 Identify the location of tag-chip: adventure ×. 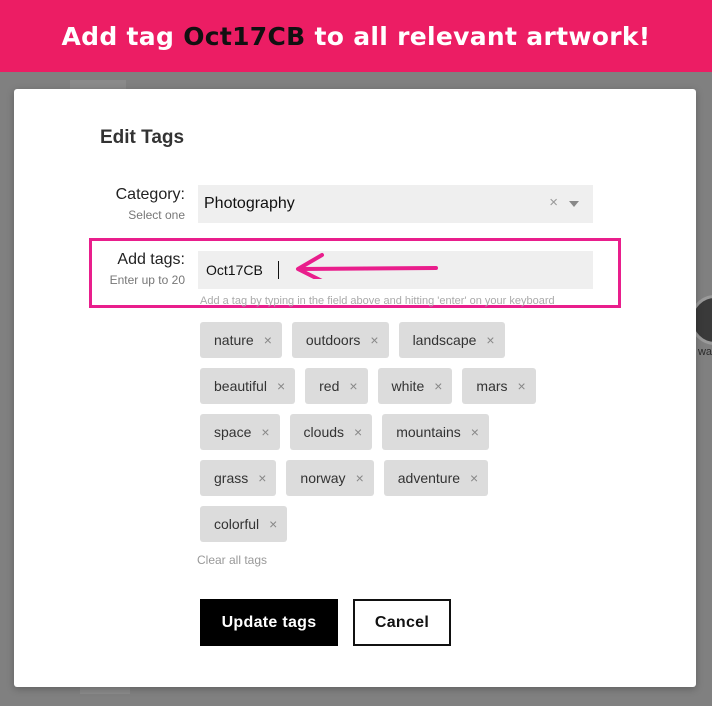
(436, 478).